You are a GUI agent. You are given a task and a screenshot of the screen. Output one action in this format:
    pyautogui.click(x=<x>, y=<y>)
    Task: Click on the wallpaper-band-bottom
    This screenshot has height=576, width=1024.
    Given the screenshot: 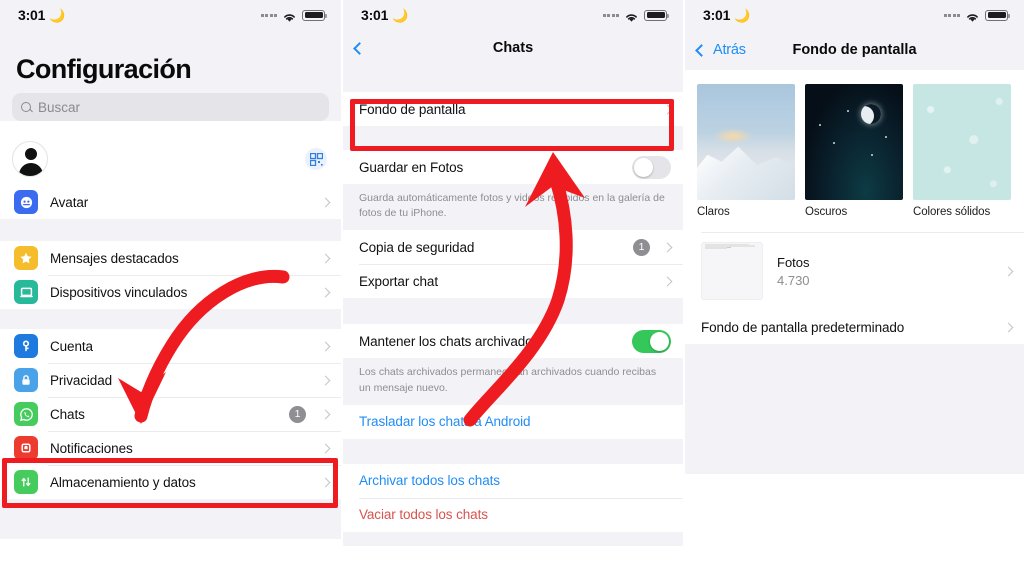 What is the action you would take?
    pyautogui.click(x=854, y=409)
    